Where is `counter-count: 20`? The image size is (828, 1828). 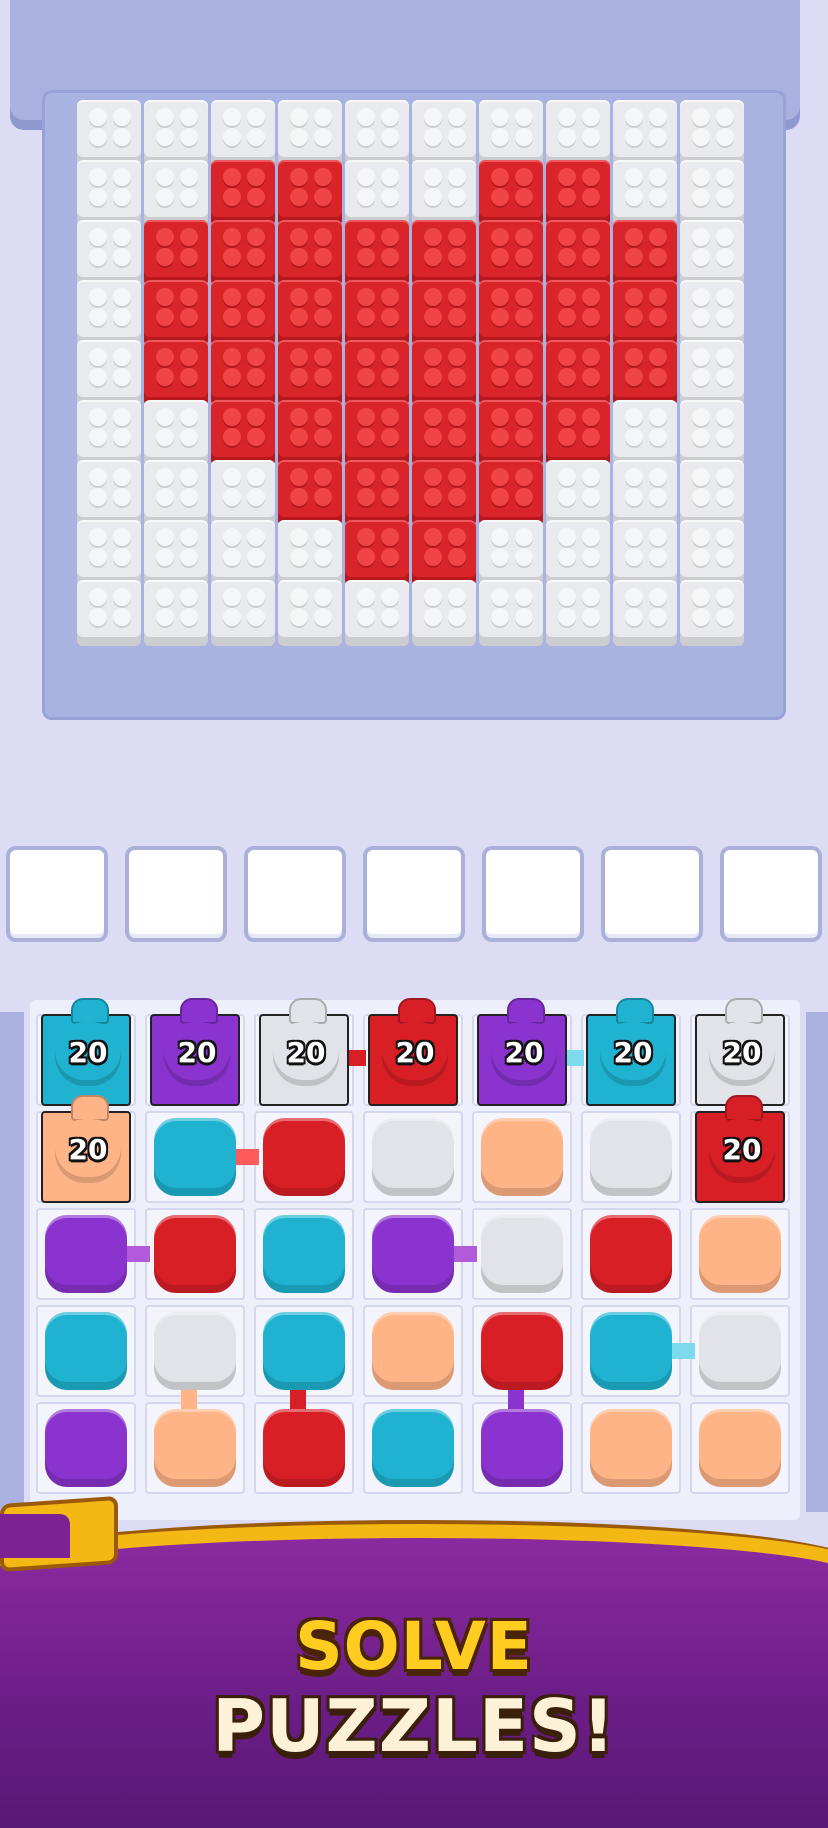
counter-count: 20 is located at coordinates (742, 1052).